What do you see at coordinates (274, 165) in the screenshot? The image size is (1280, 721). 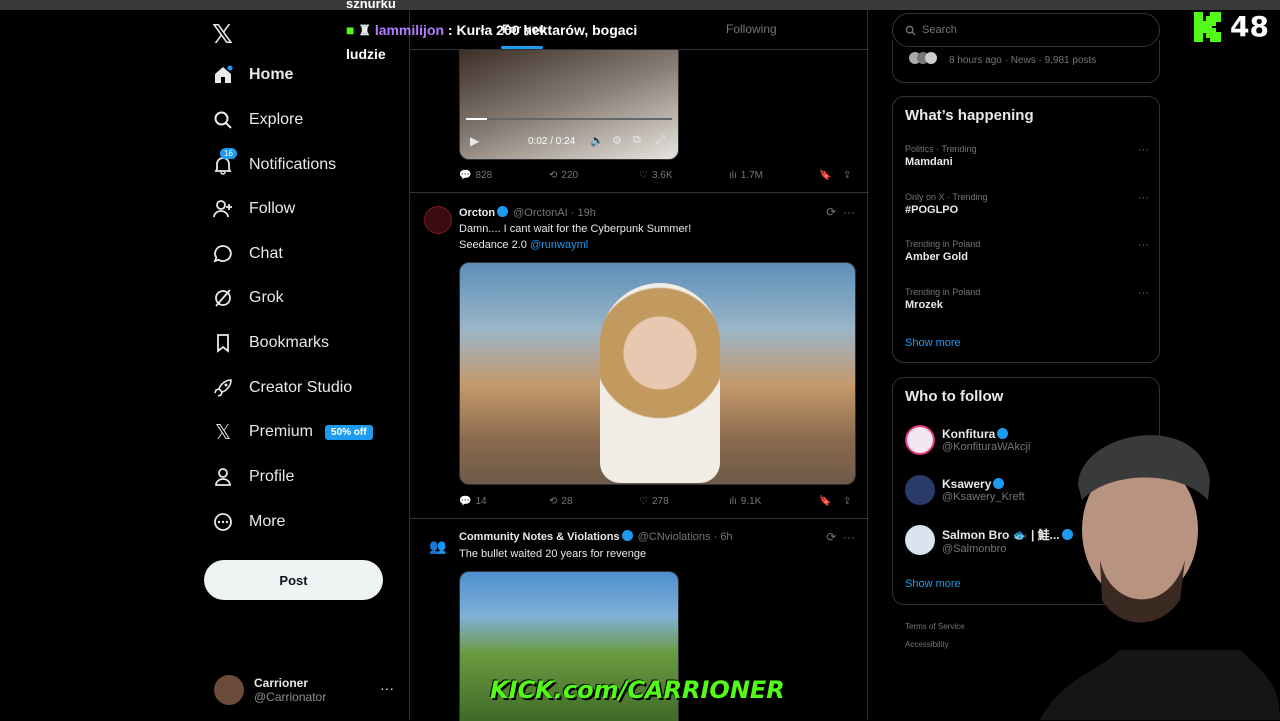 I see `nav-notifications: 16 Notifications` at bounding box center [274, 165].